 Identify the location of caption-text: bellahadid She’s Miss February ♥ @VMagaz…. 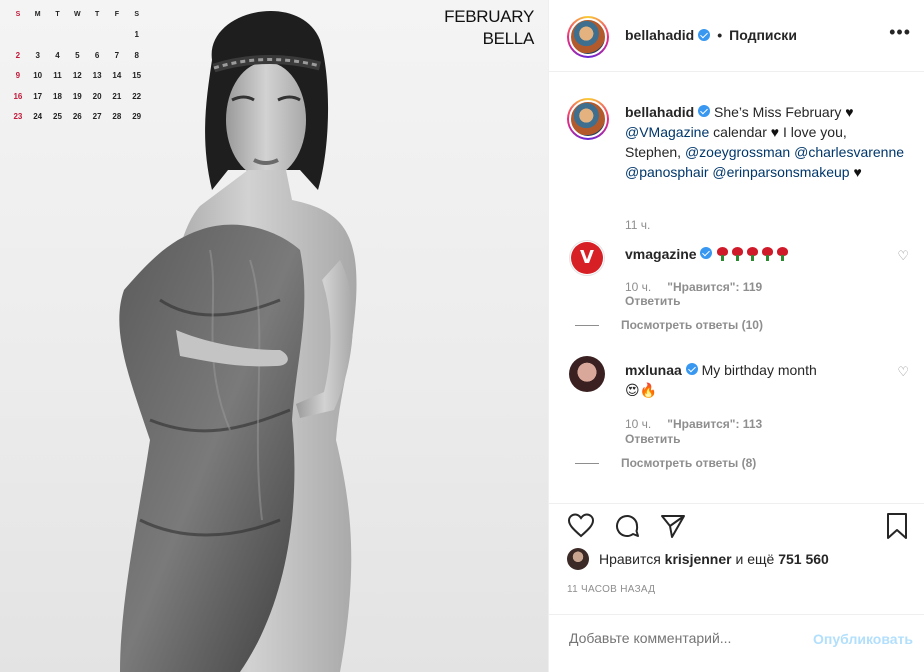
(765, 142).